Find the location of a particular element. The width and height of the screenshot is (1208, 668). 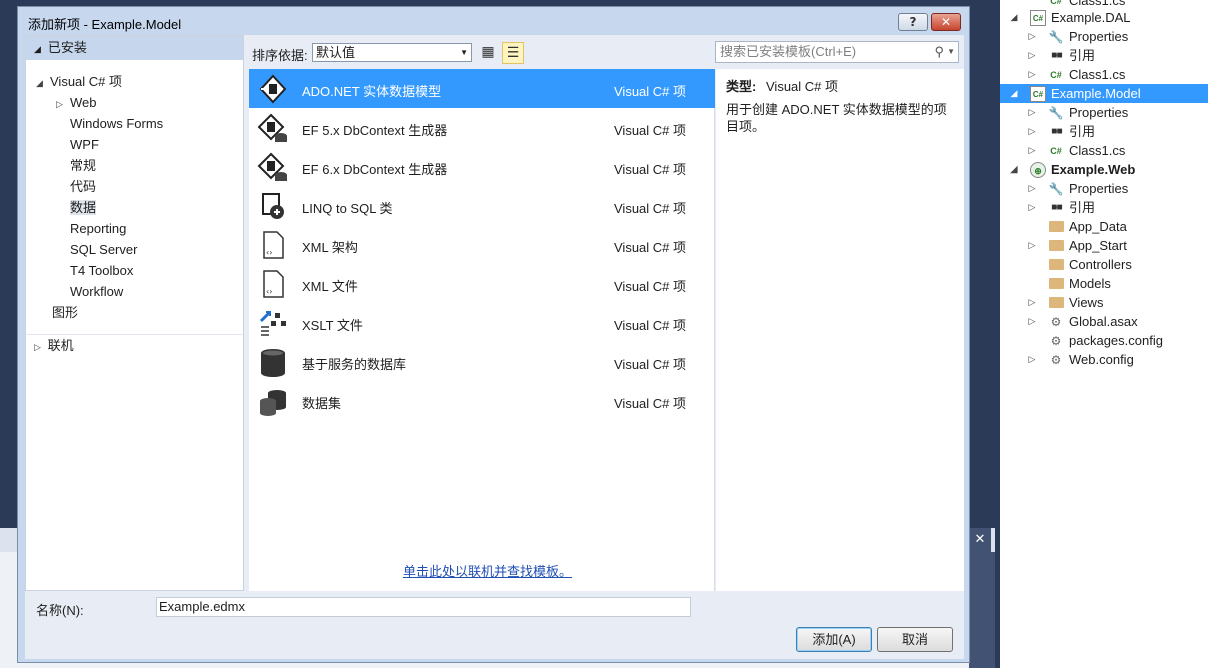

search-icon: ⚲ is located at coordinates (939, 52).